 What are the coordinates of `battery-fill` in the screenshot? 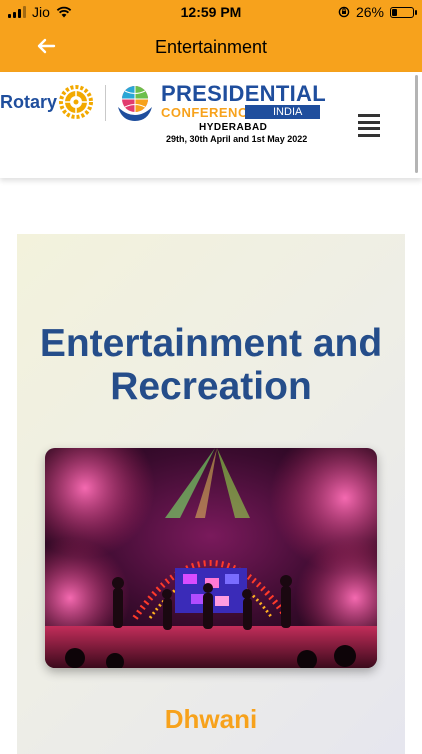 It's located at (394, 12).